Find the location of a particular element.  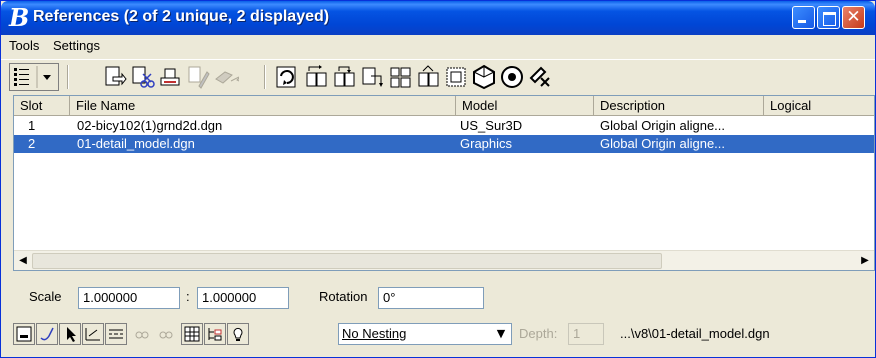

levels-toggle is located at coordinates (192, 334).